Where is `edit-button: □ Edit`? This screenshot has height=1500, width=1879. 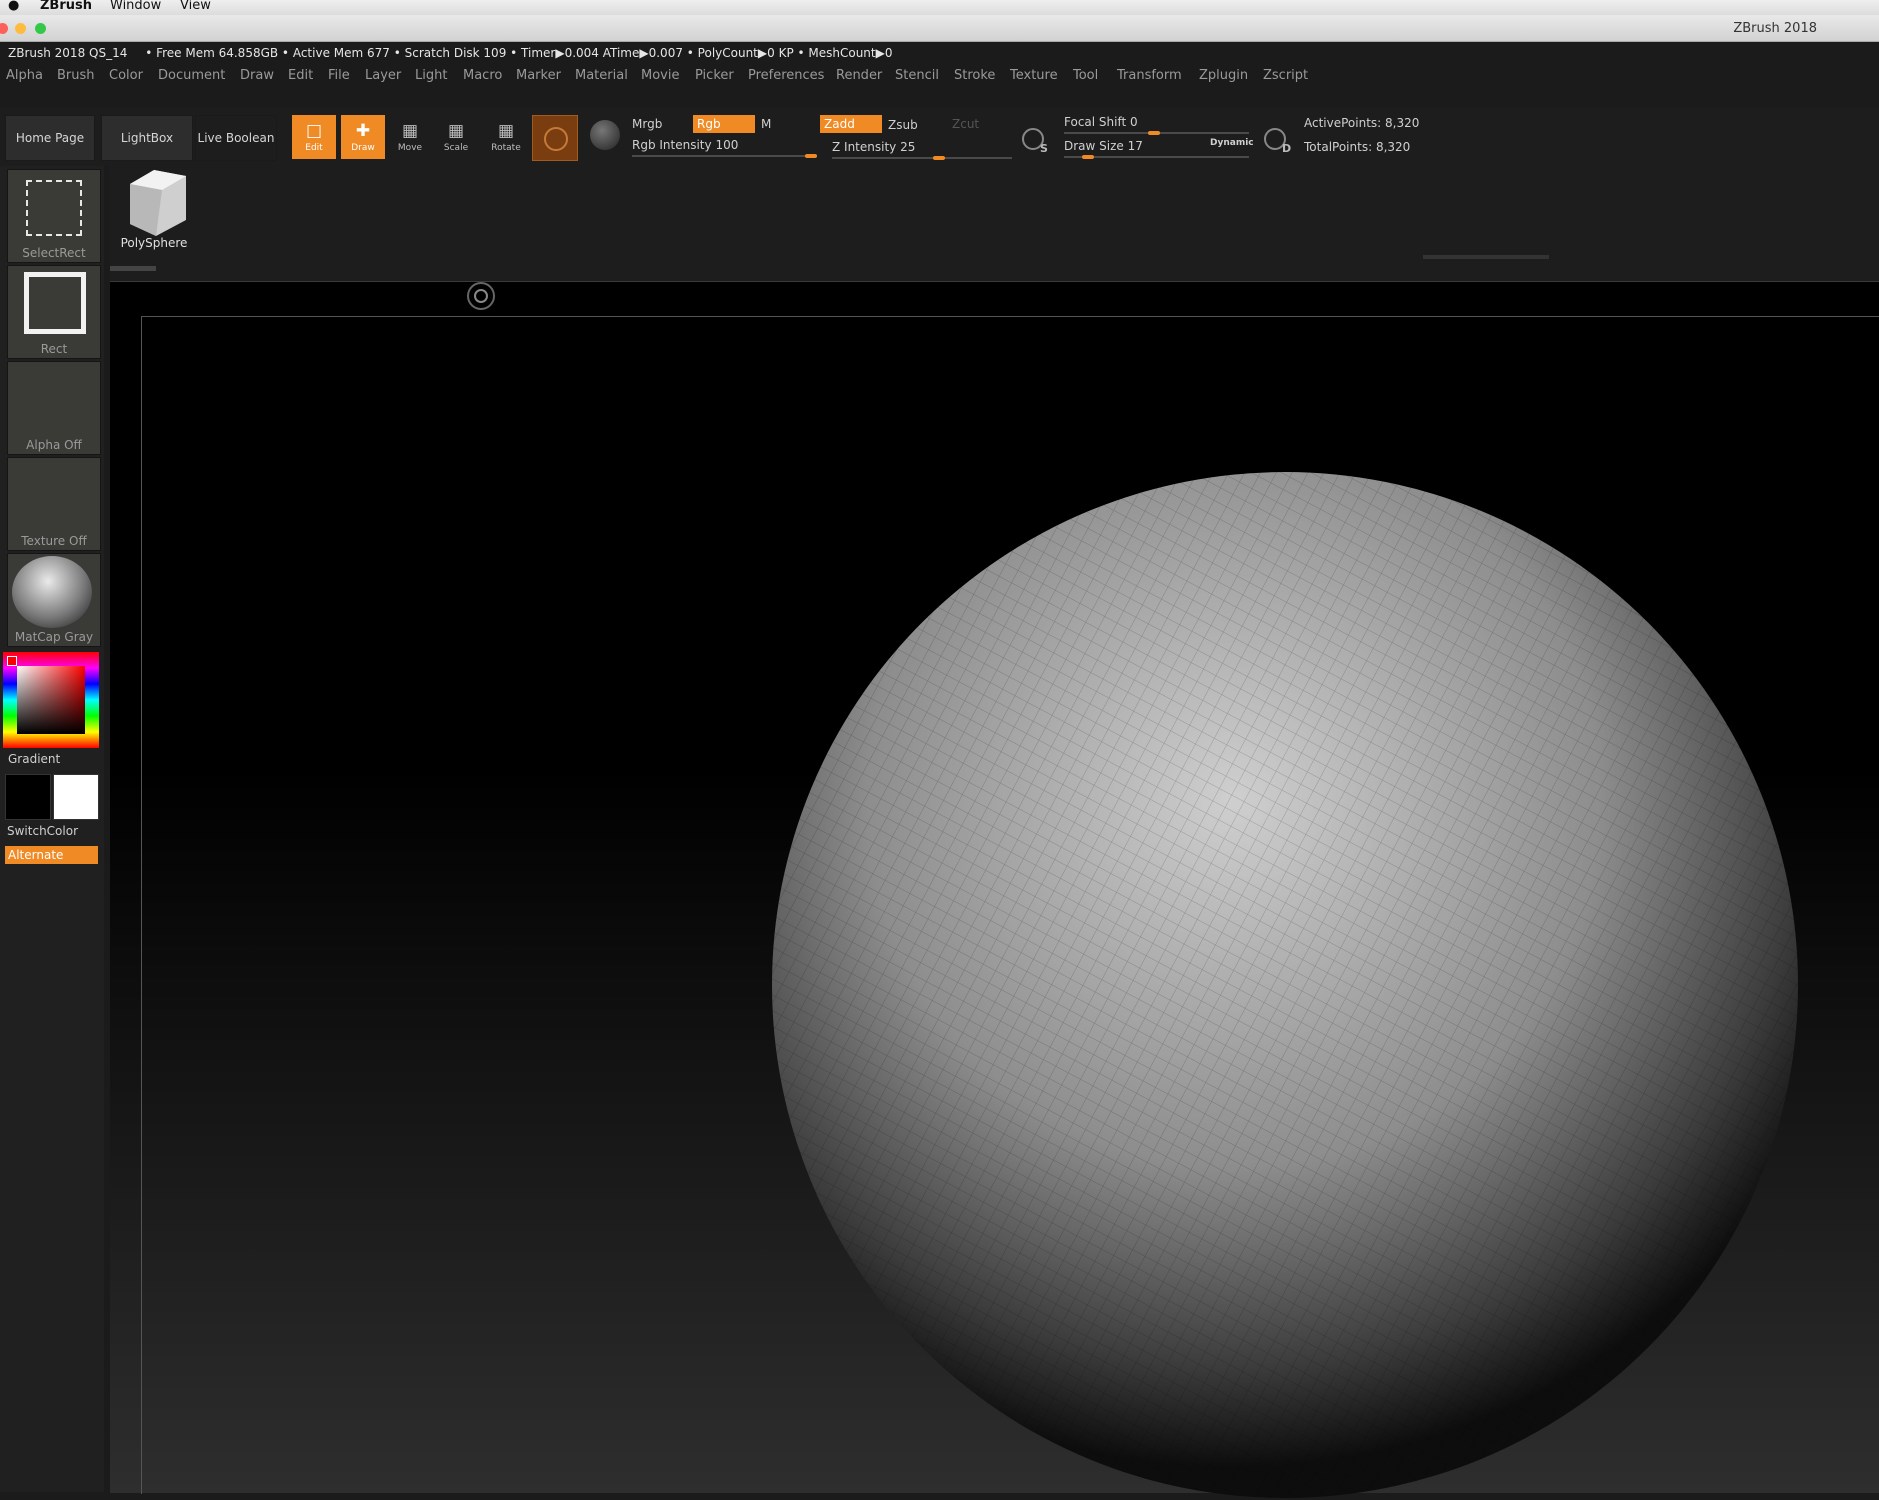 edit-button: □ Edit is located at coordinates (314, 137).